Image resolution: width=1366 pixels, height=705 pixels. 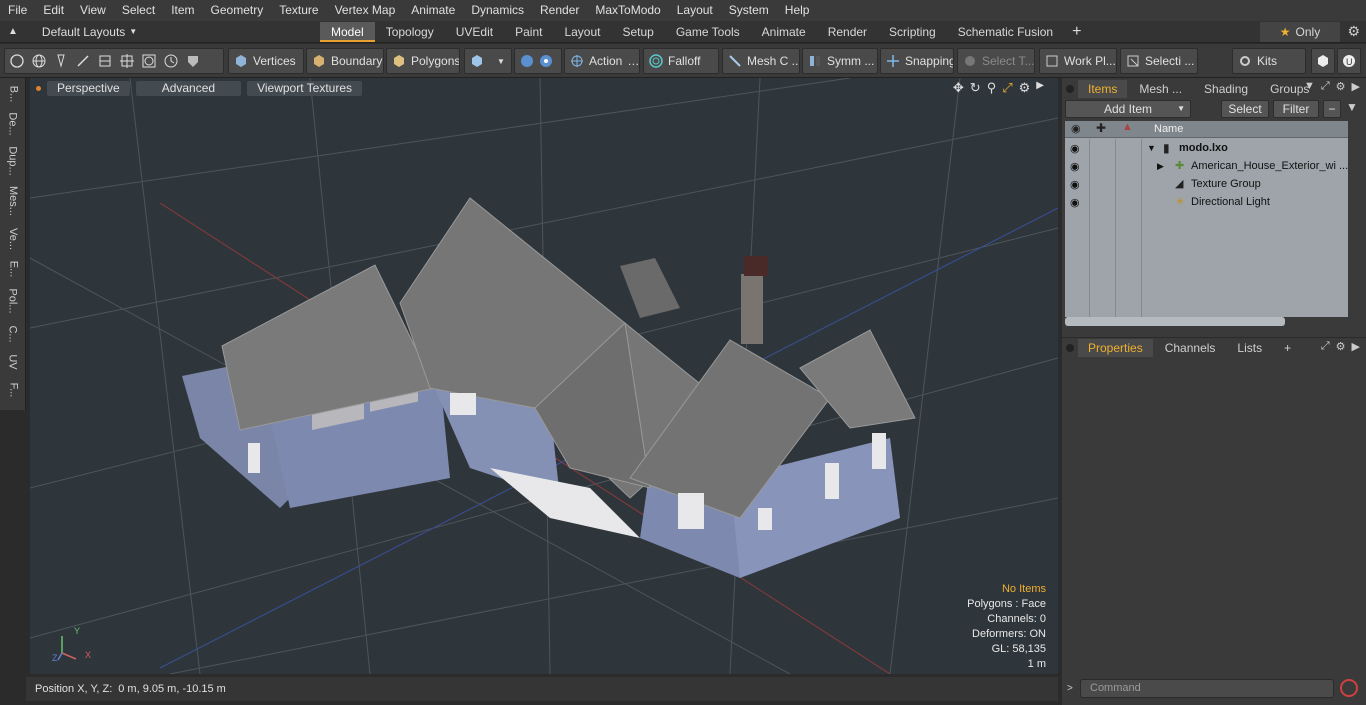 I want to click on filter-icon: ▼, so click(x=1352, y=107).